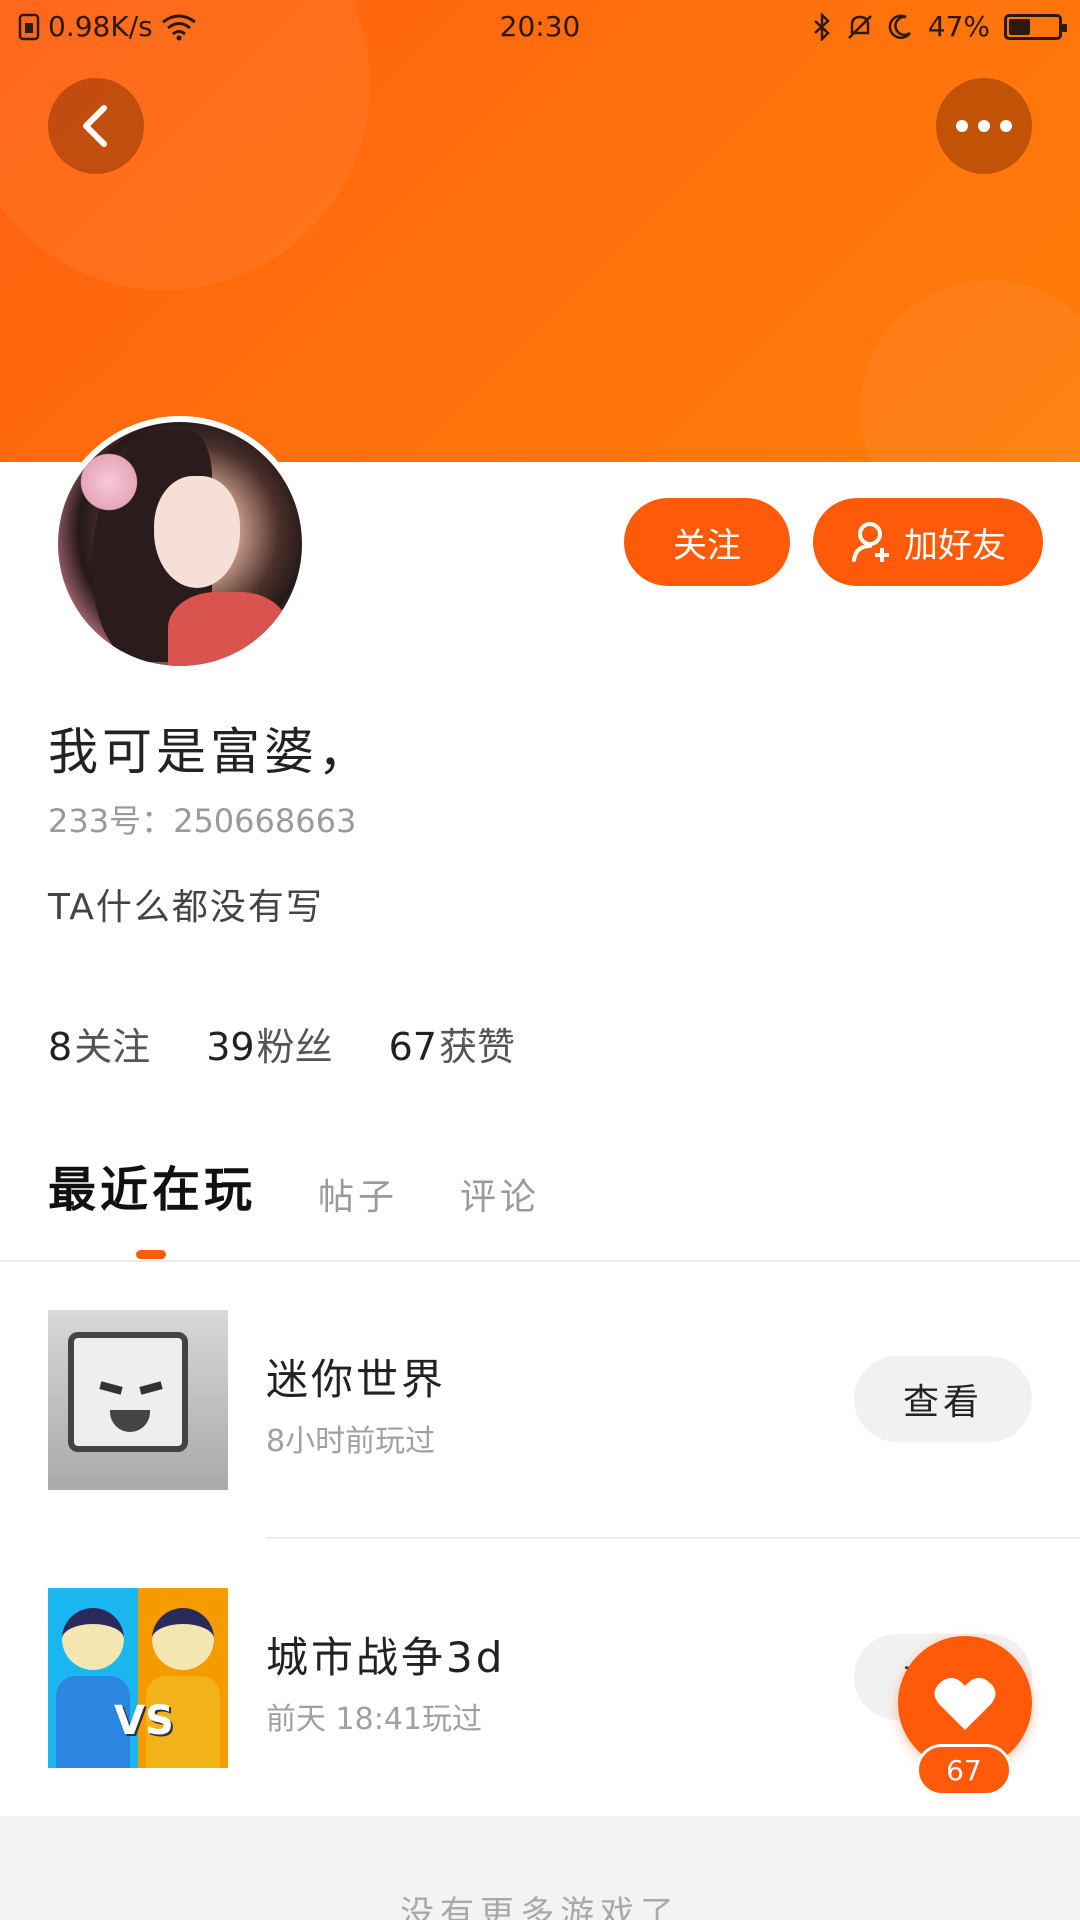 This screenshot has width=1080, height=1920. What do you see at coordinates (970, 371) in the screenshot?
I see `banner-decoration` at bounding box center [970, 371].